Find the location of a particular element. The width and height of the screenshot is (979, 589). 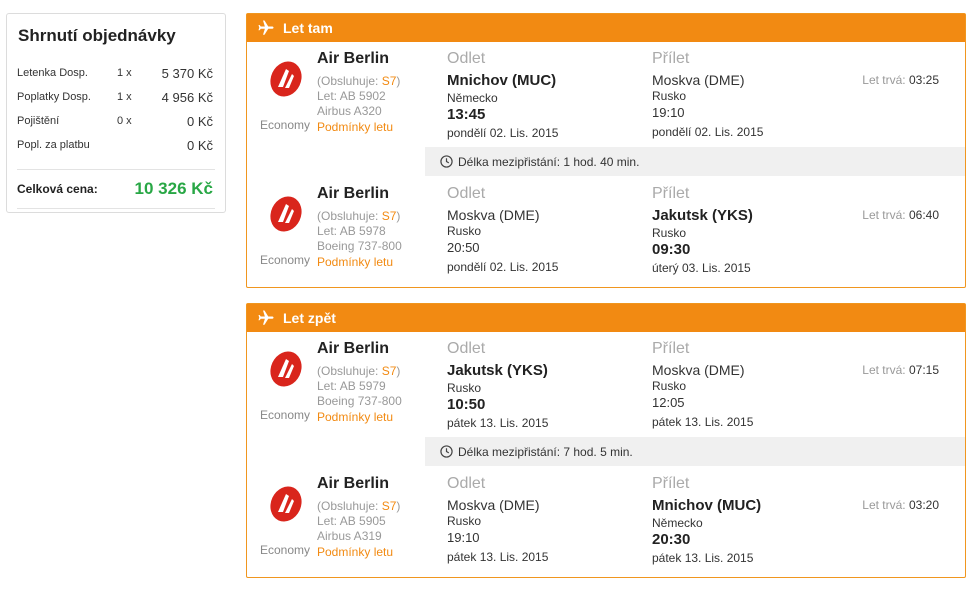

summary-row-label: Letenka Dosp. is located at coordinates (52, 73).